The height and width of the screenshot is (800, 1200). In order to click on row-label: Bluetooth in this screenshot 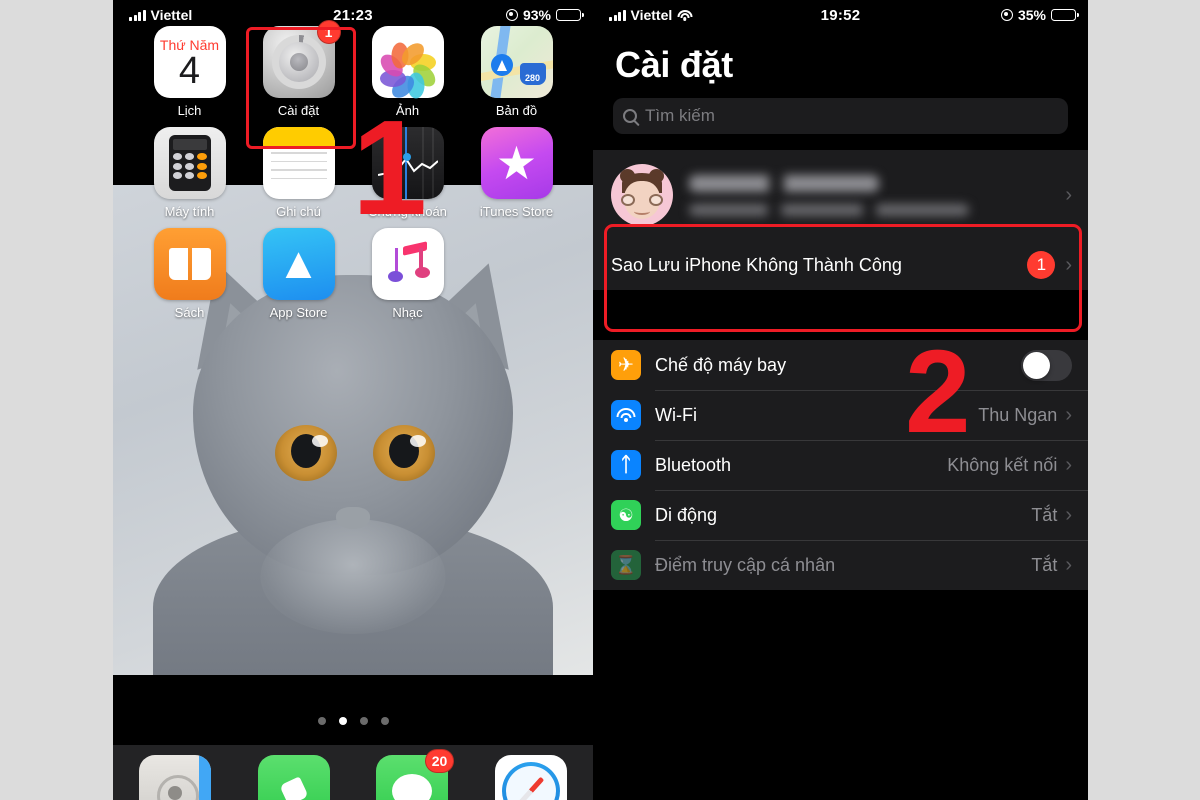, I will do `click(693, 464)`.